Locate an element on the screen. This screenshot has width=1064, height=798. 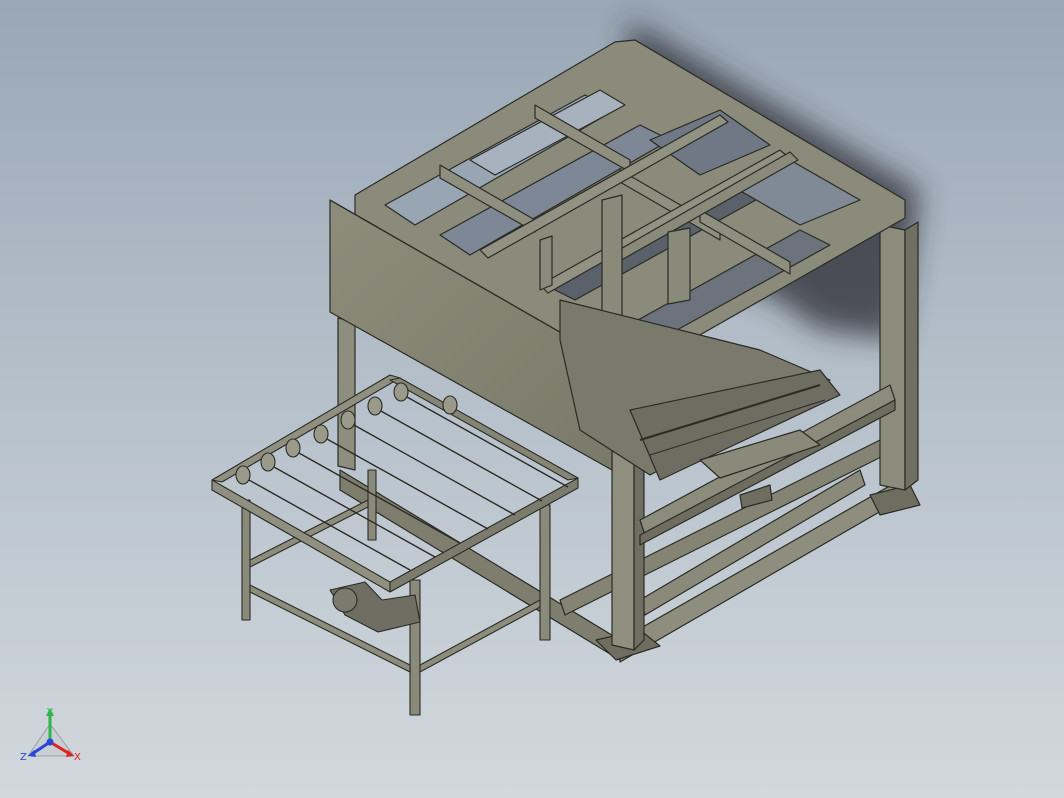
y-axis-label: Y is located at coordinates (50, 712).